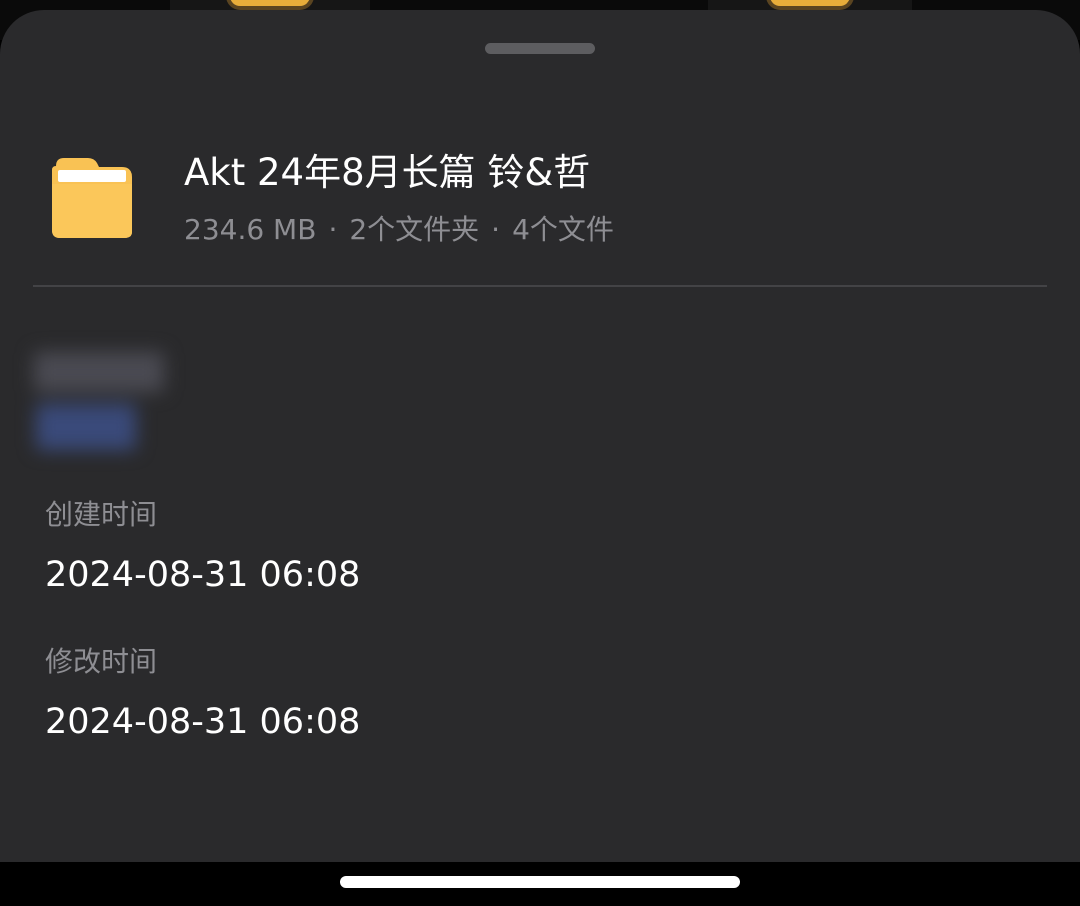 This screenshot has width=1080, height=906. I want to click on subfolder-count: 2个文件夹, so click(414, 229).